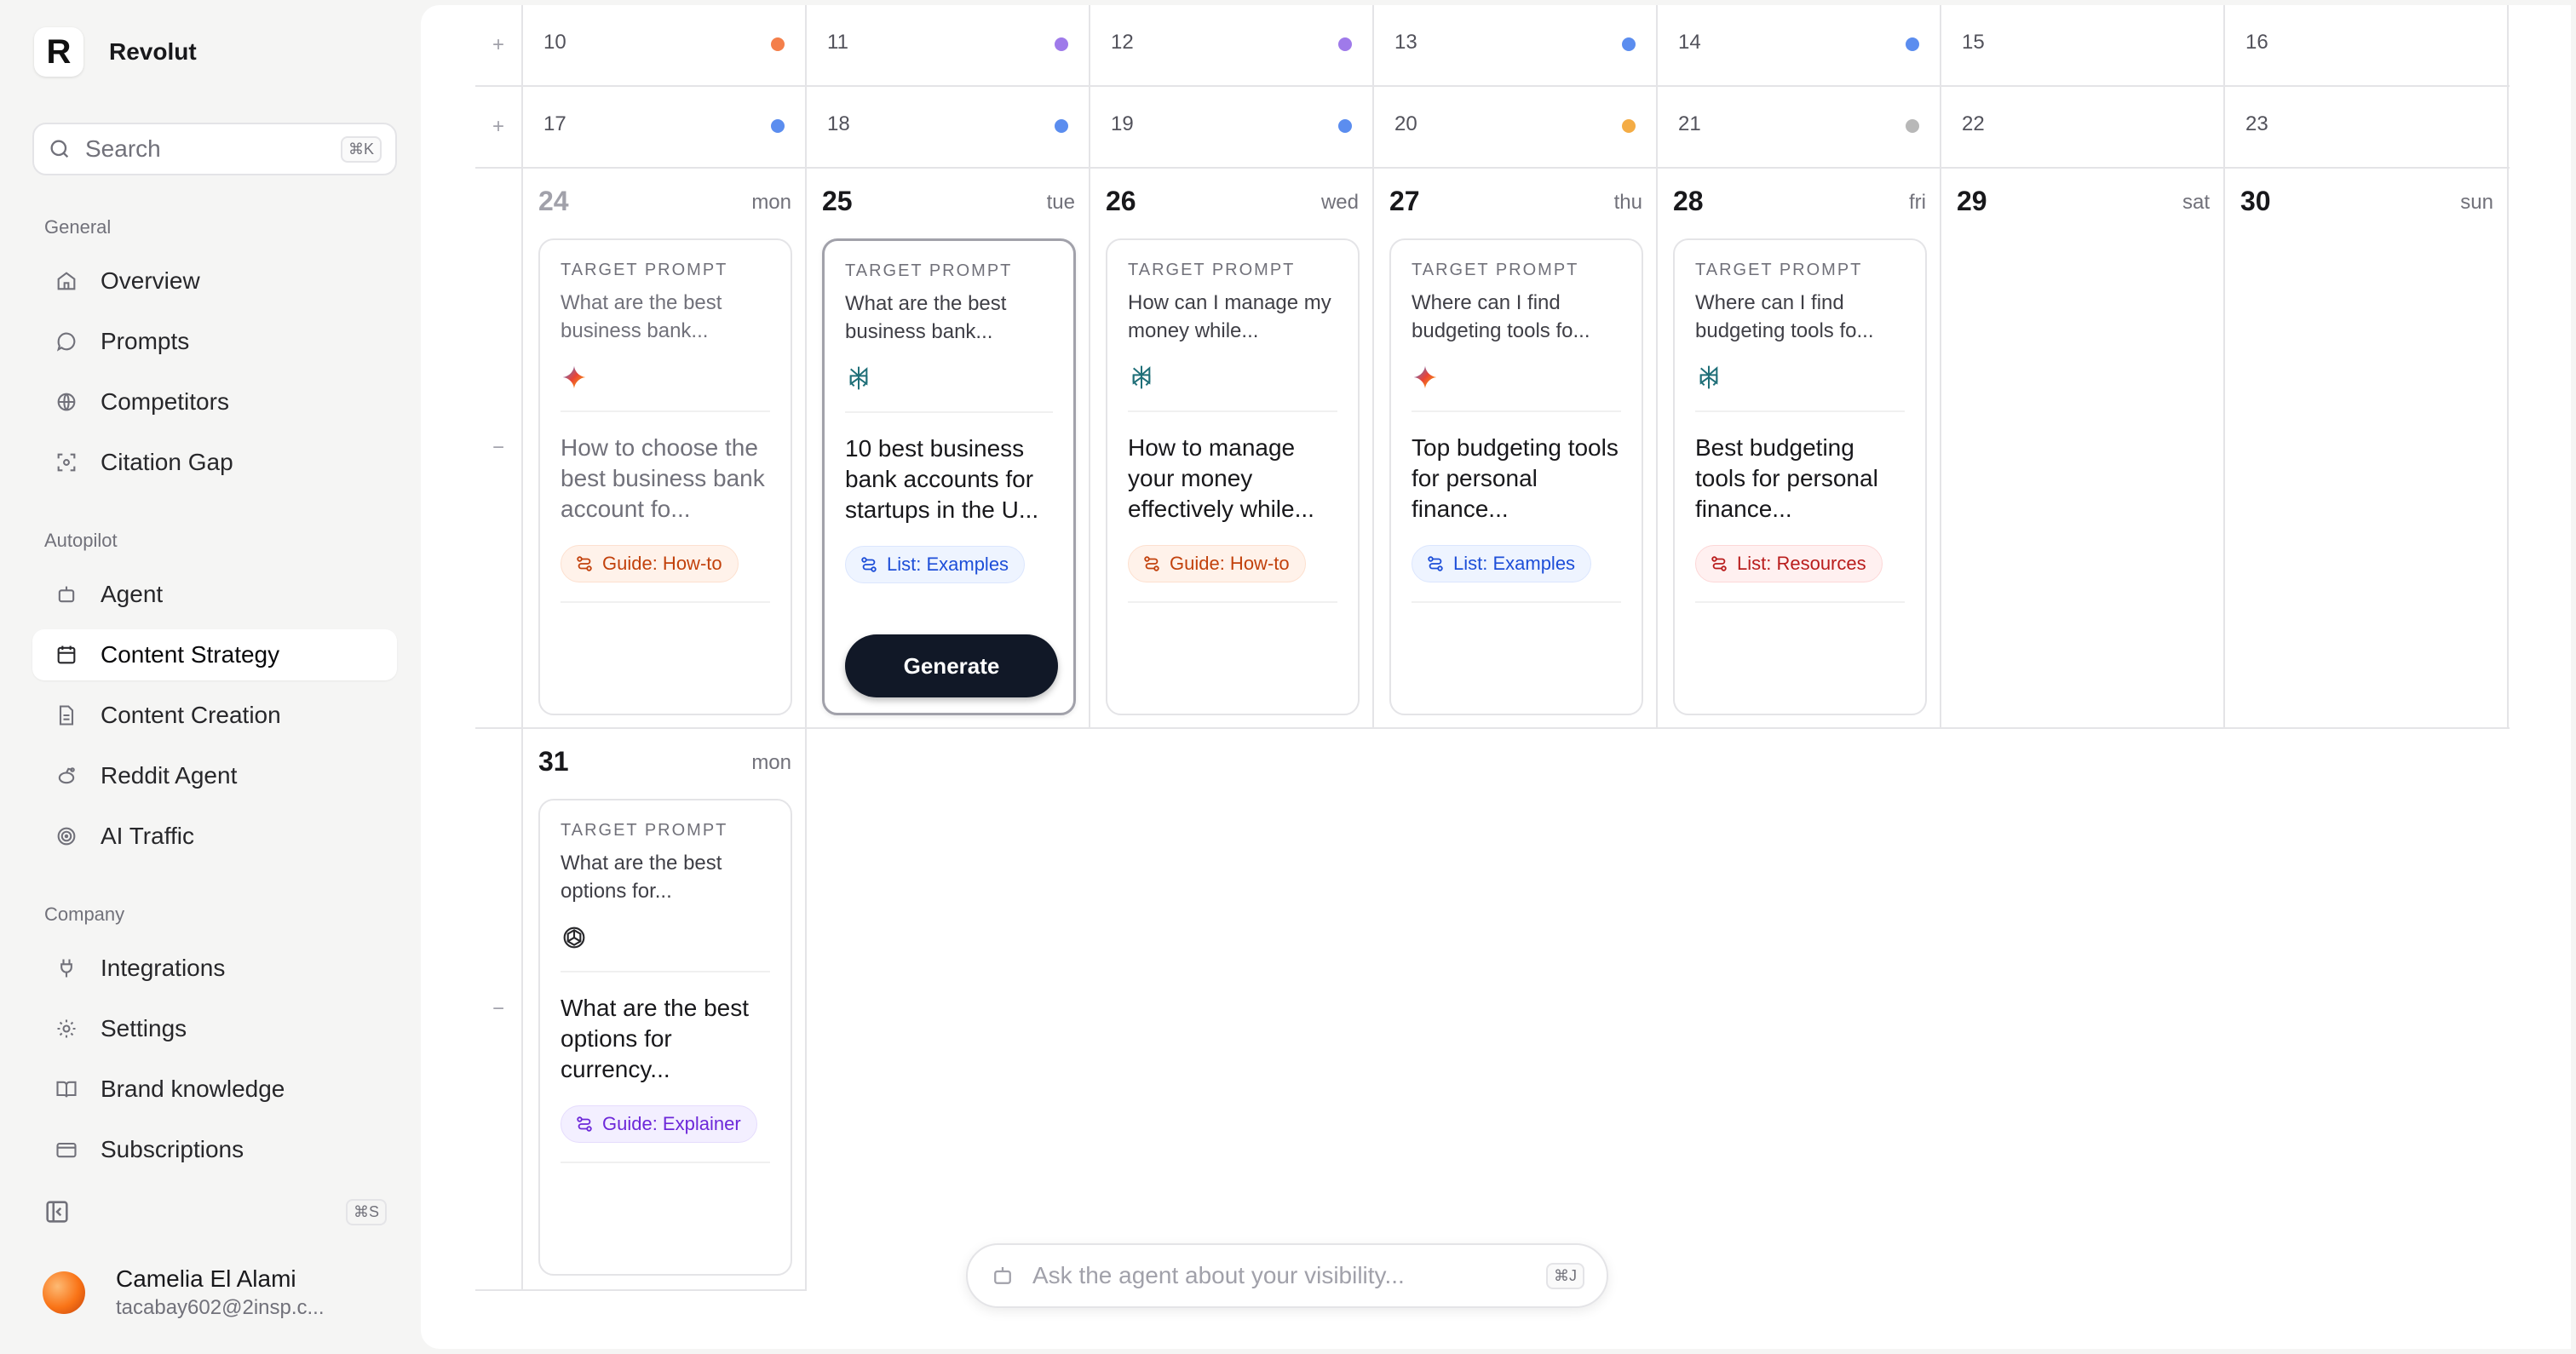  I want to click on day-name: thu, so click(1628, 203).